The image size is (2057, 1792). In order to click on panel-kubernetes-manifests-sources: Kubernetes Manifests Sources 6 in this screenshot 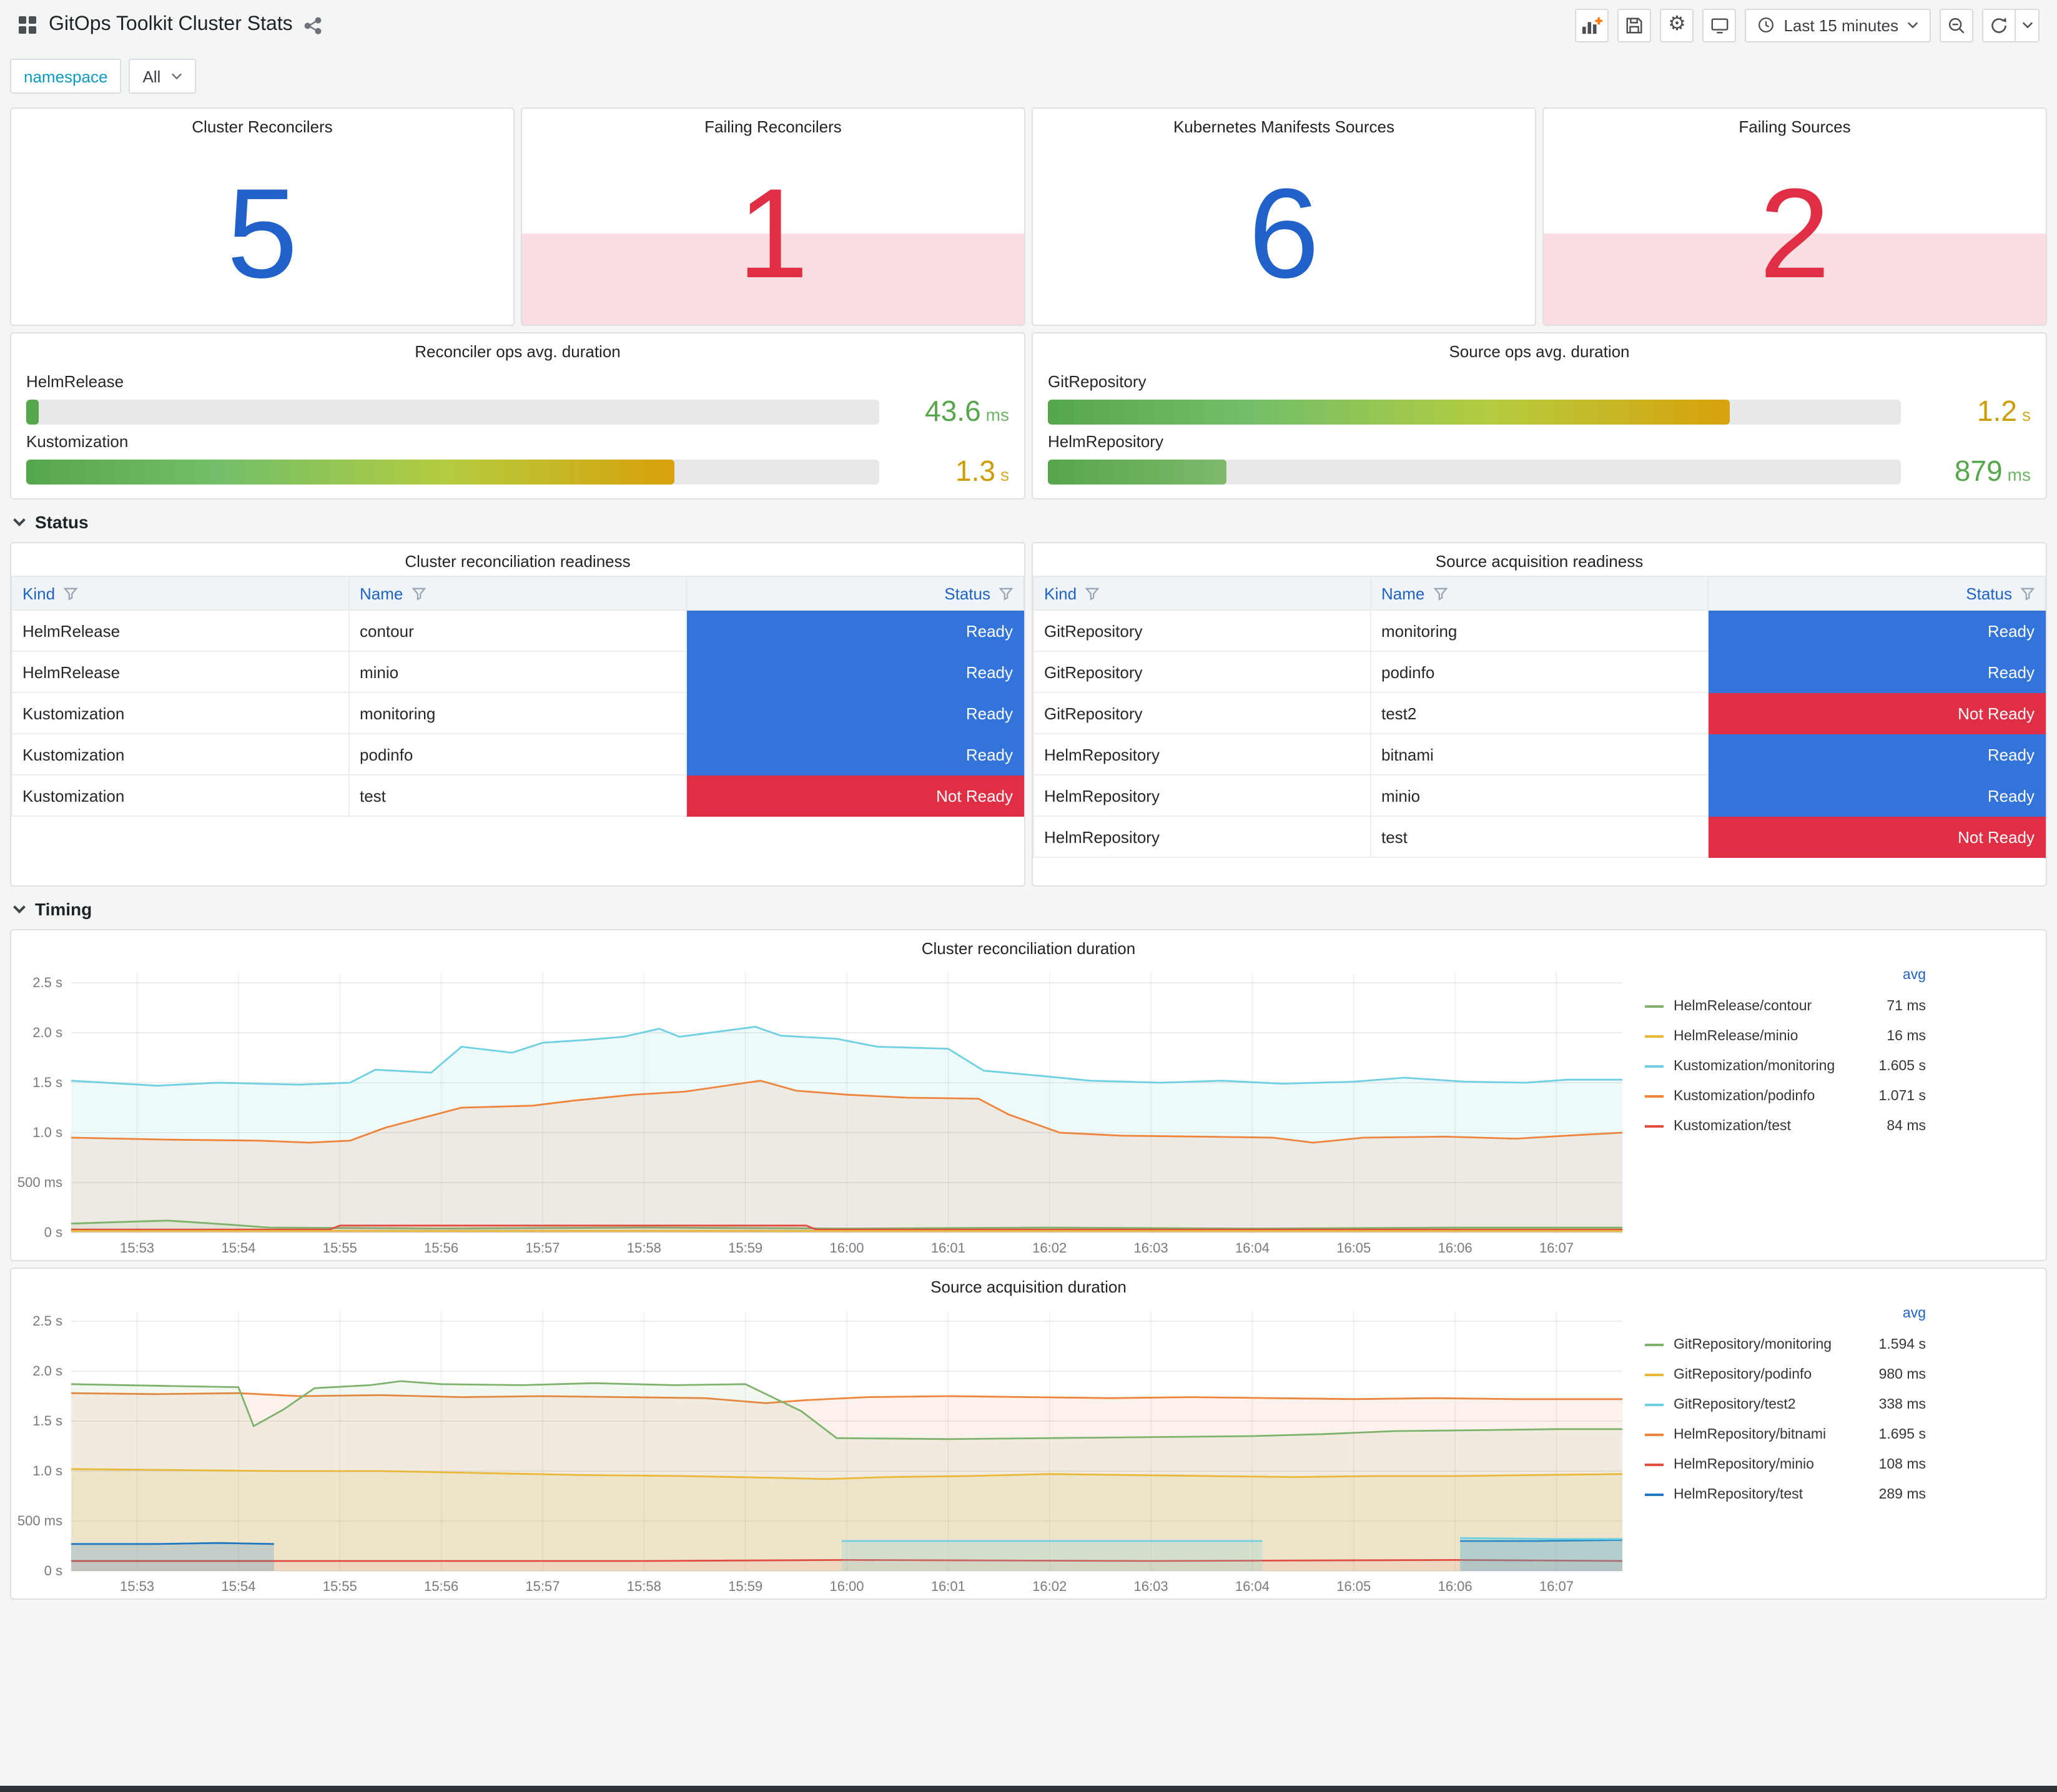, I will do `click(1284, 216)`.